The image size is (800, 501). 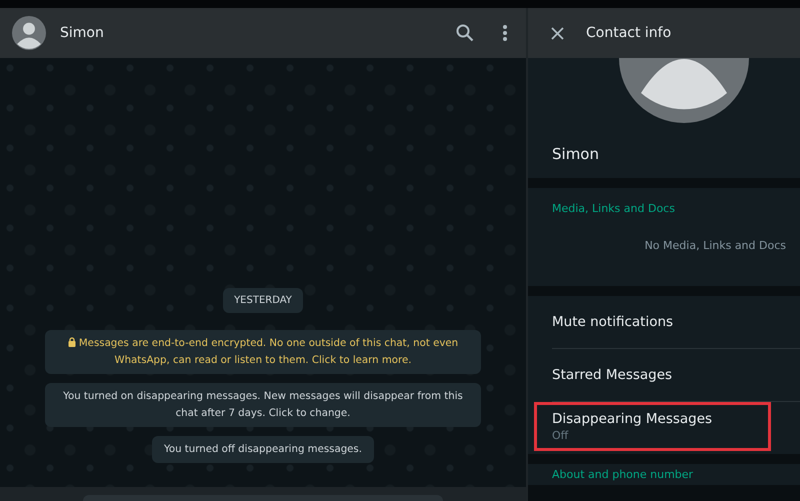 I want to click on empty-media-text: No Media, Links and Docs, so click(x=715, y=245).